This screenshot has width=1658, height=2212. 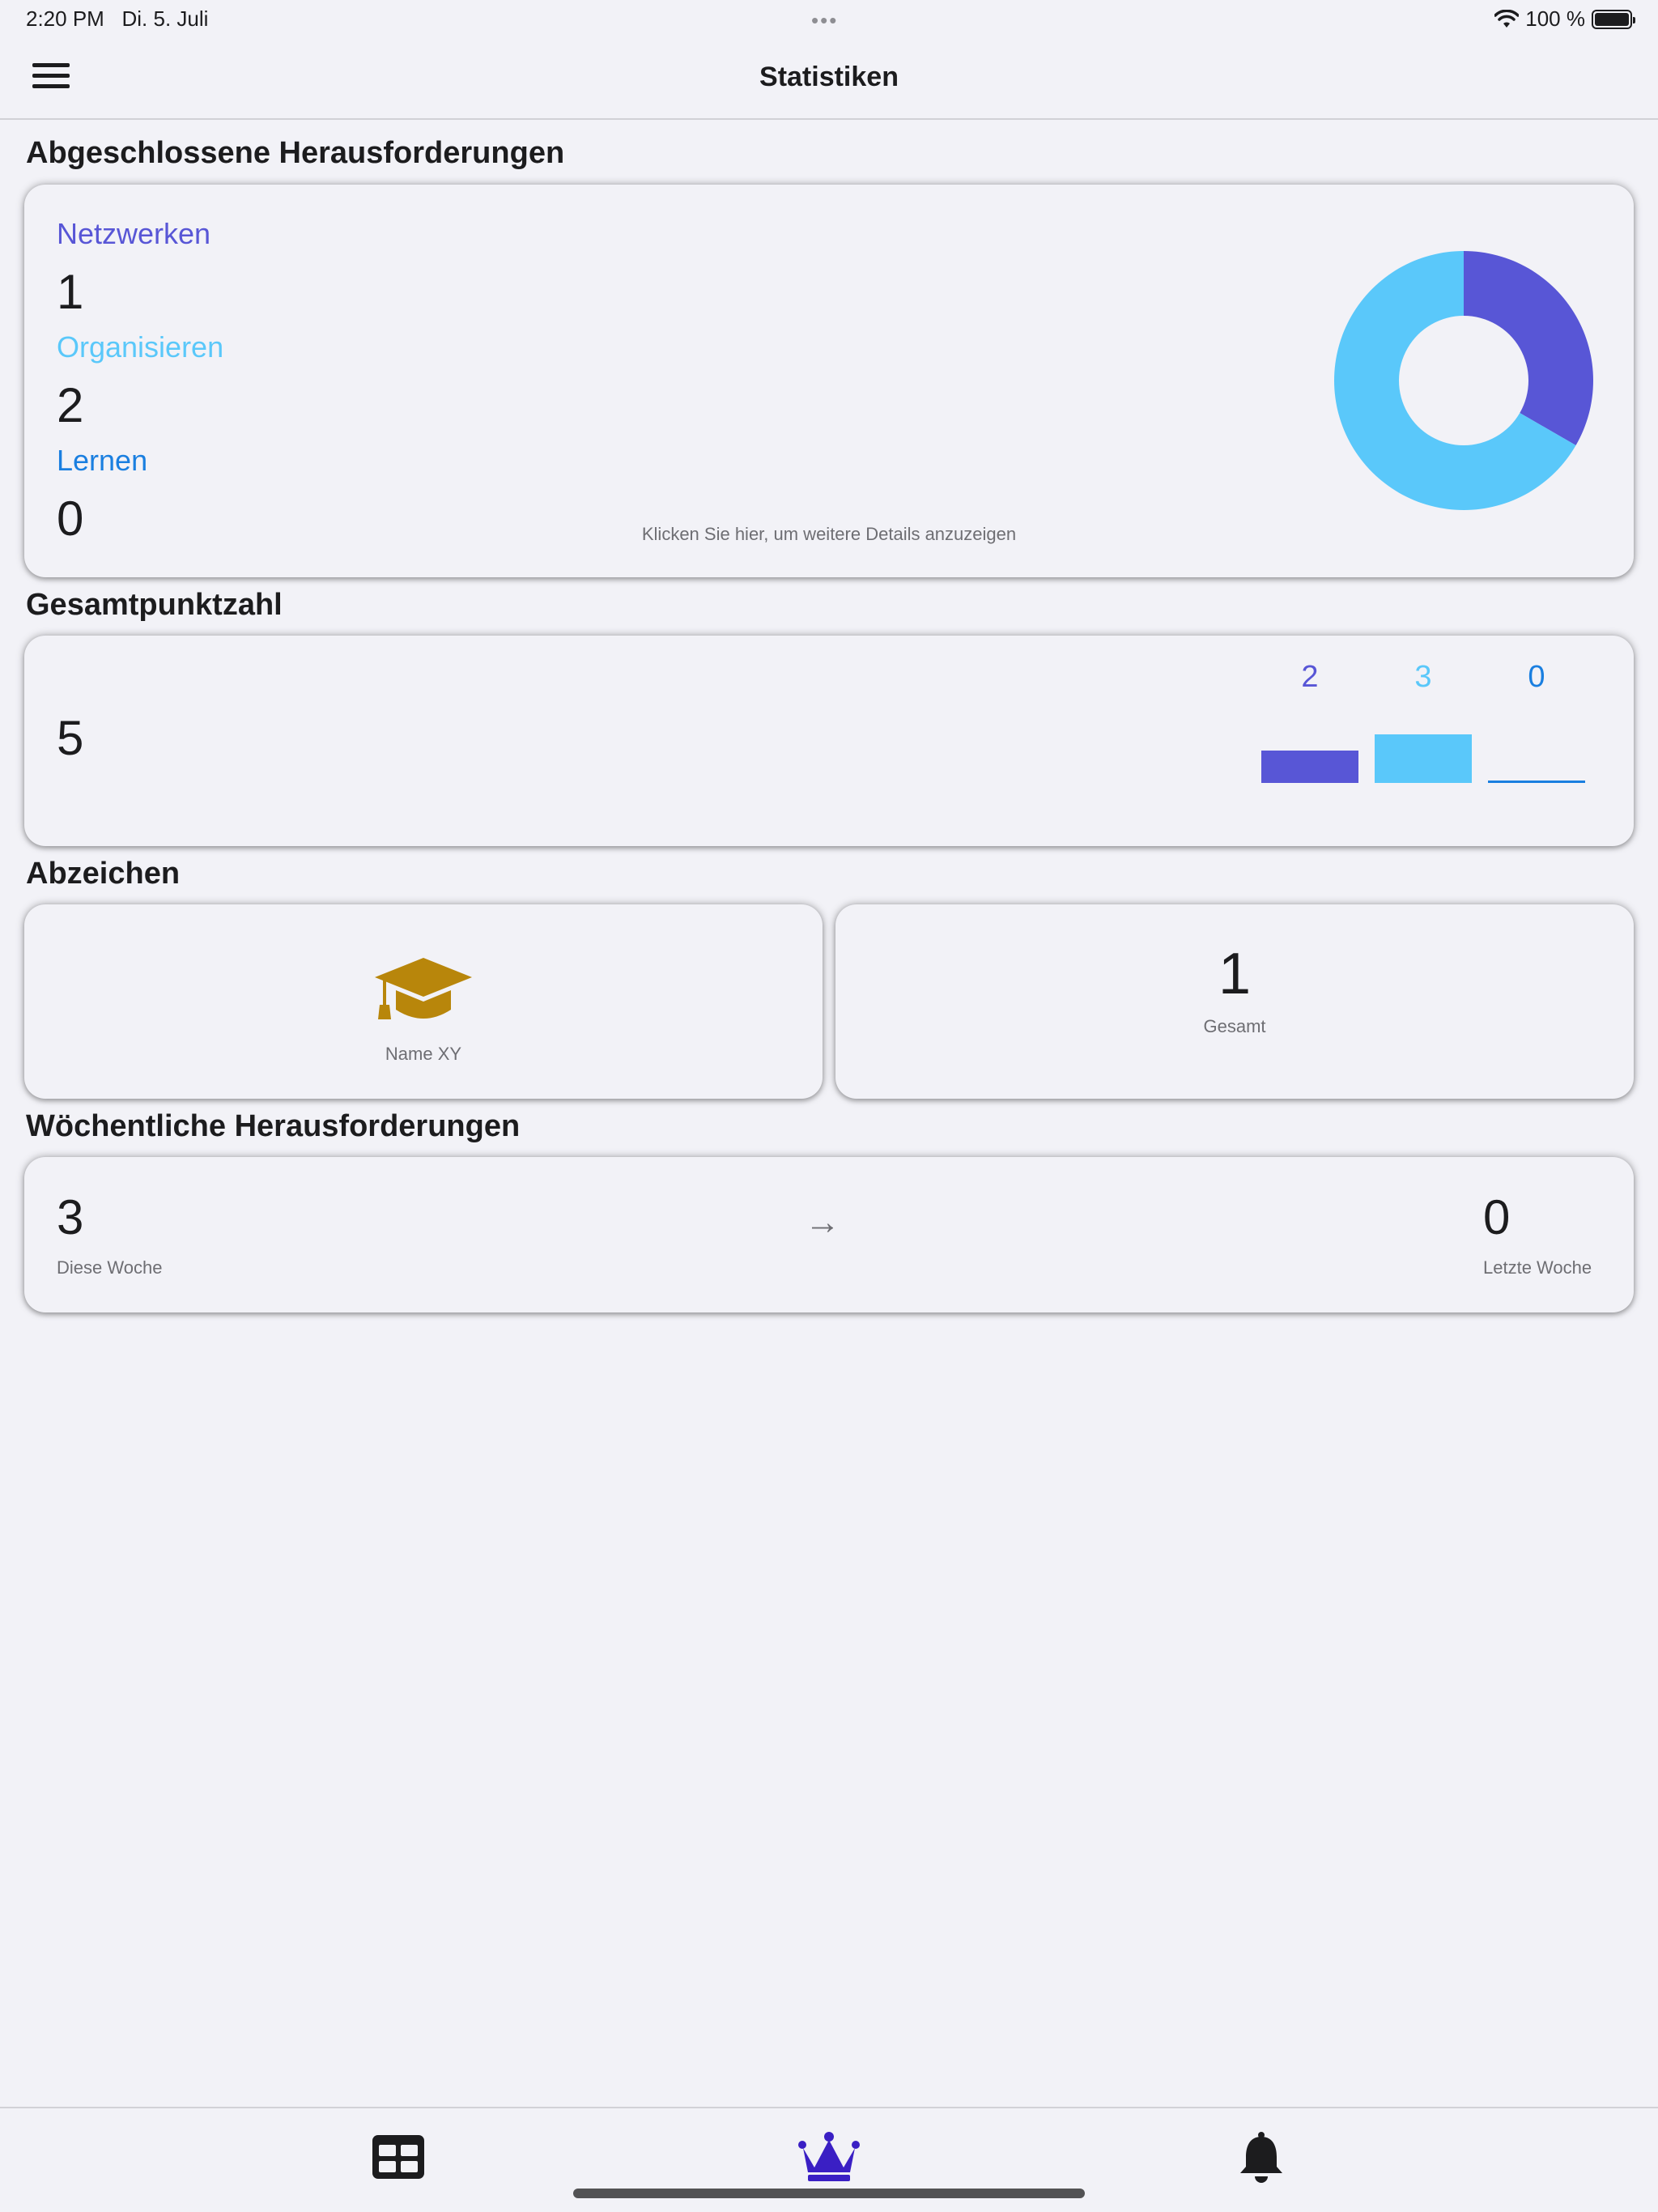 What do you see at coordinates (70, 292) in the screenshot?
I see `category-value-networking: 1` at bounding box center [70, 292].